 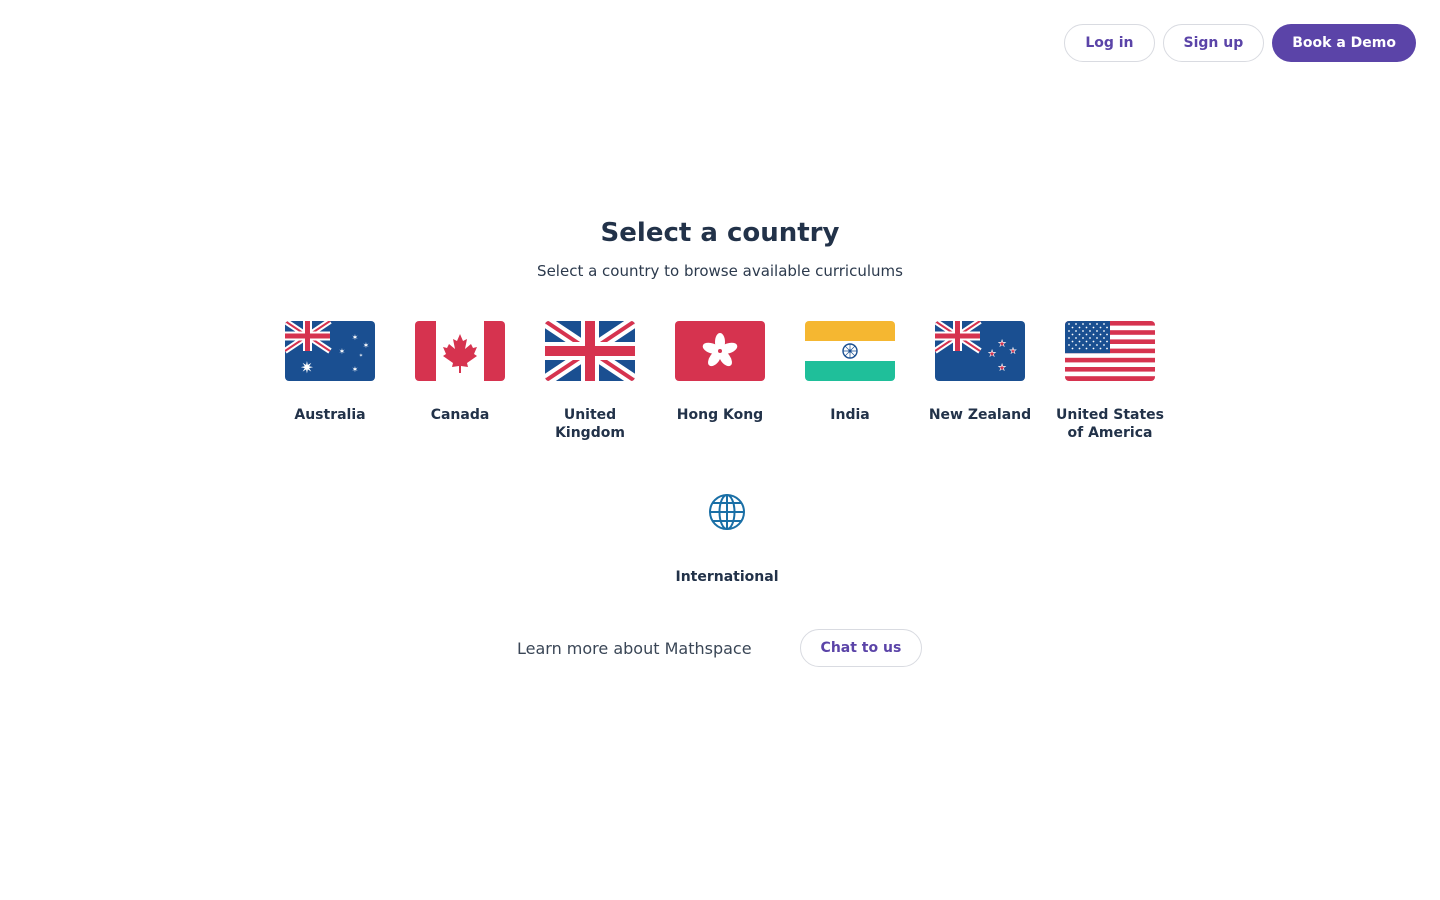 I want to click on country-hong-kong: Hong Kong, so click(x=720, y=381).